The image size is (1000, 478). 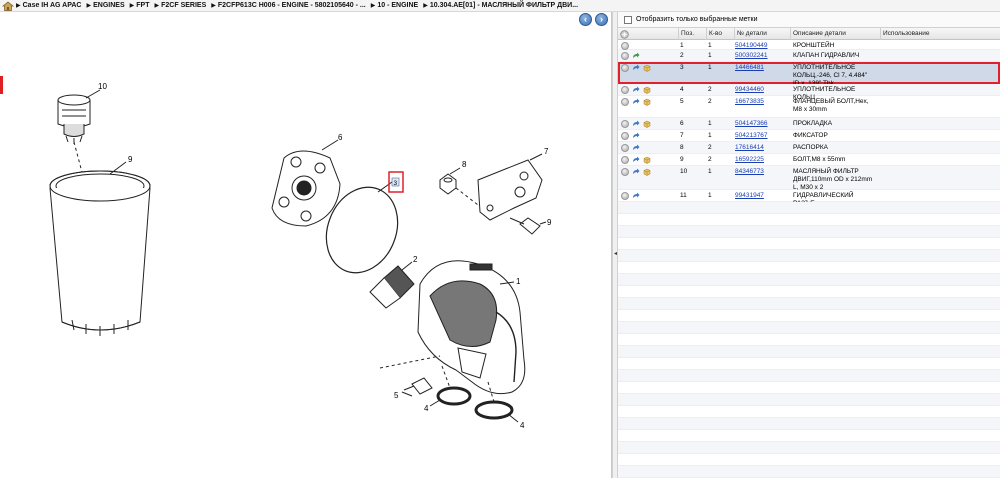 What do you see at coordinates (494, 410) in the screenshot?
I see `part-4-seal-lower` at bounding box center [494, 410].